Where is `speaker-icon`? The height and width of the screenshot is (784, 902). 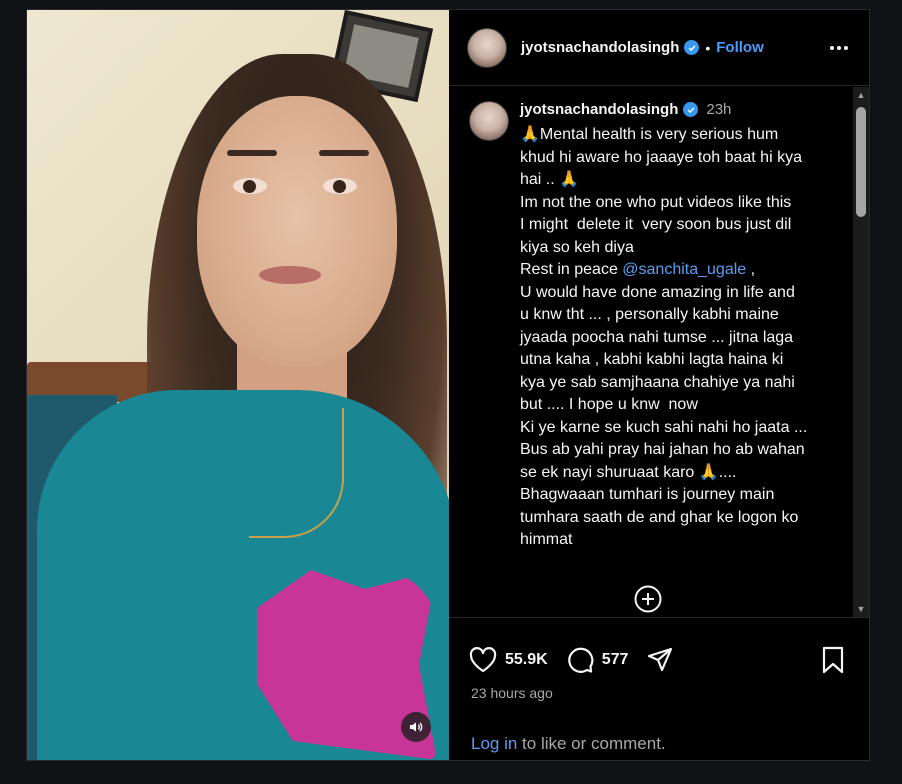
speaker-icon is located at coordinates (416, 727).